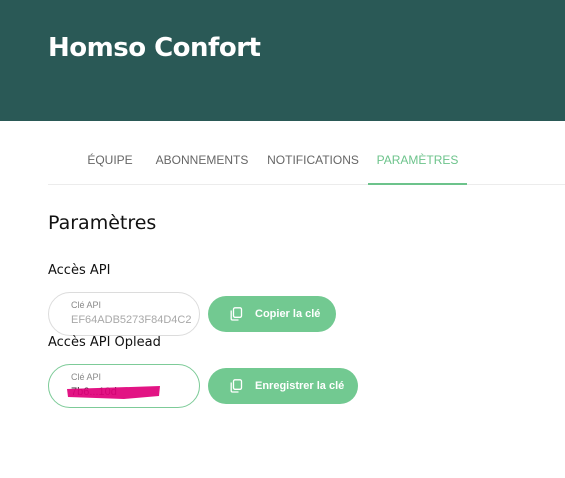 The height and width of the screenshot is (478, 565). What do you see at coordinates (113, 392) in the screenshot?
I see `redaction-mark` at bounding box center [113, 392].